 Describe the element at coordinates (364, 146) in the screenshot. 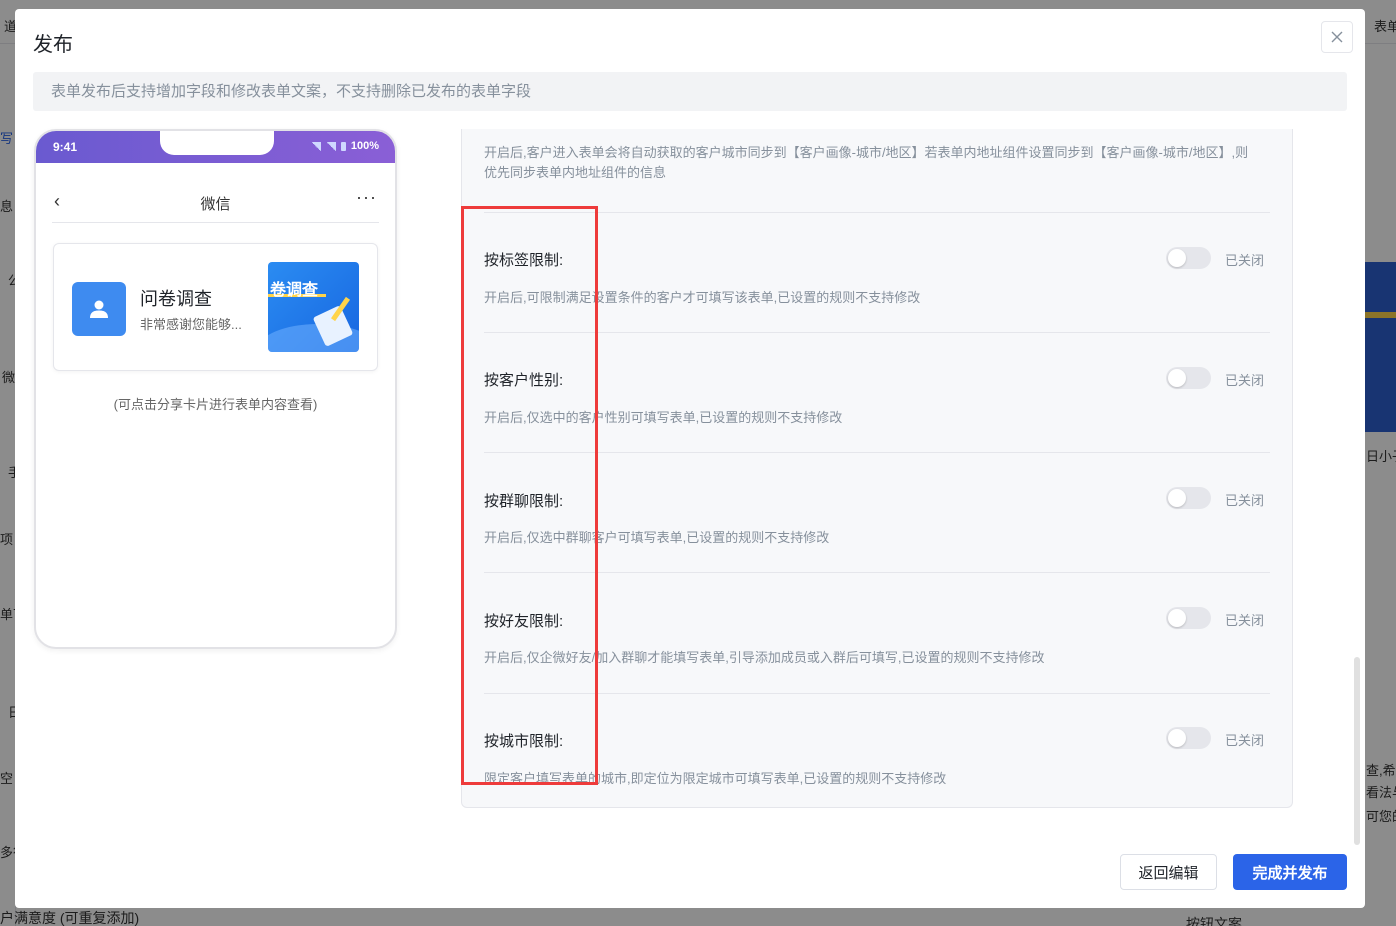

I see `battery-level: 100%` at that location.